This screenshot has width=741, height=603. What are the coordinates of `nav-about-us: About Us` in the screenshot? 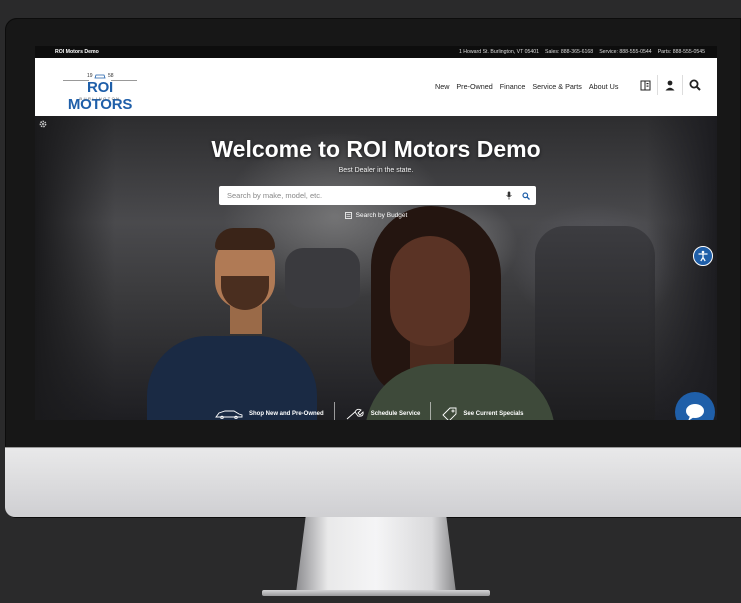 It's located at (604, 86).